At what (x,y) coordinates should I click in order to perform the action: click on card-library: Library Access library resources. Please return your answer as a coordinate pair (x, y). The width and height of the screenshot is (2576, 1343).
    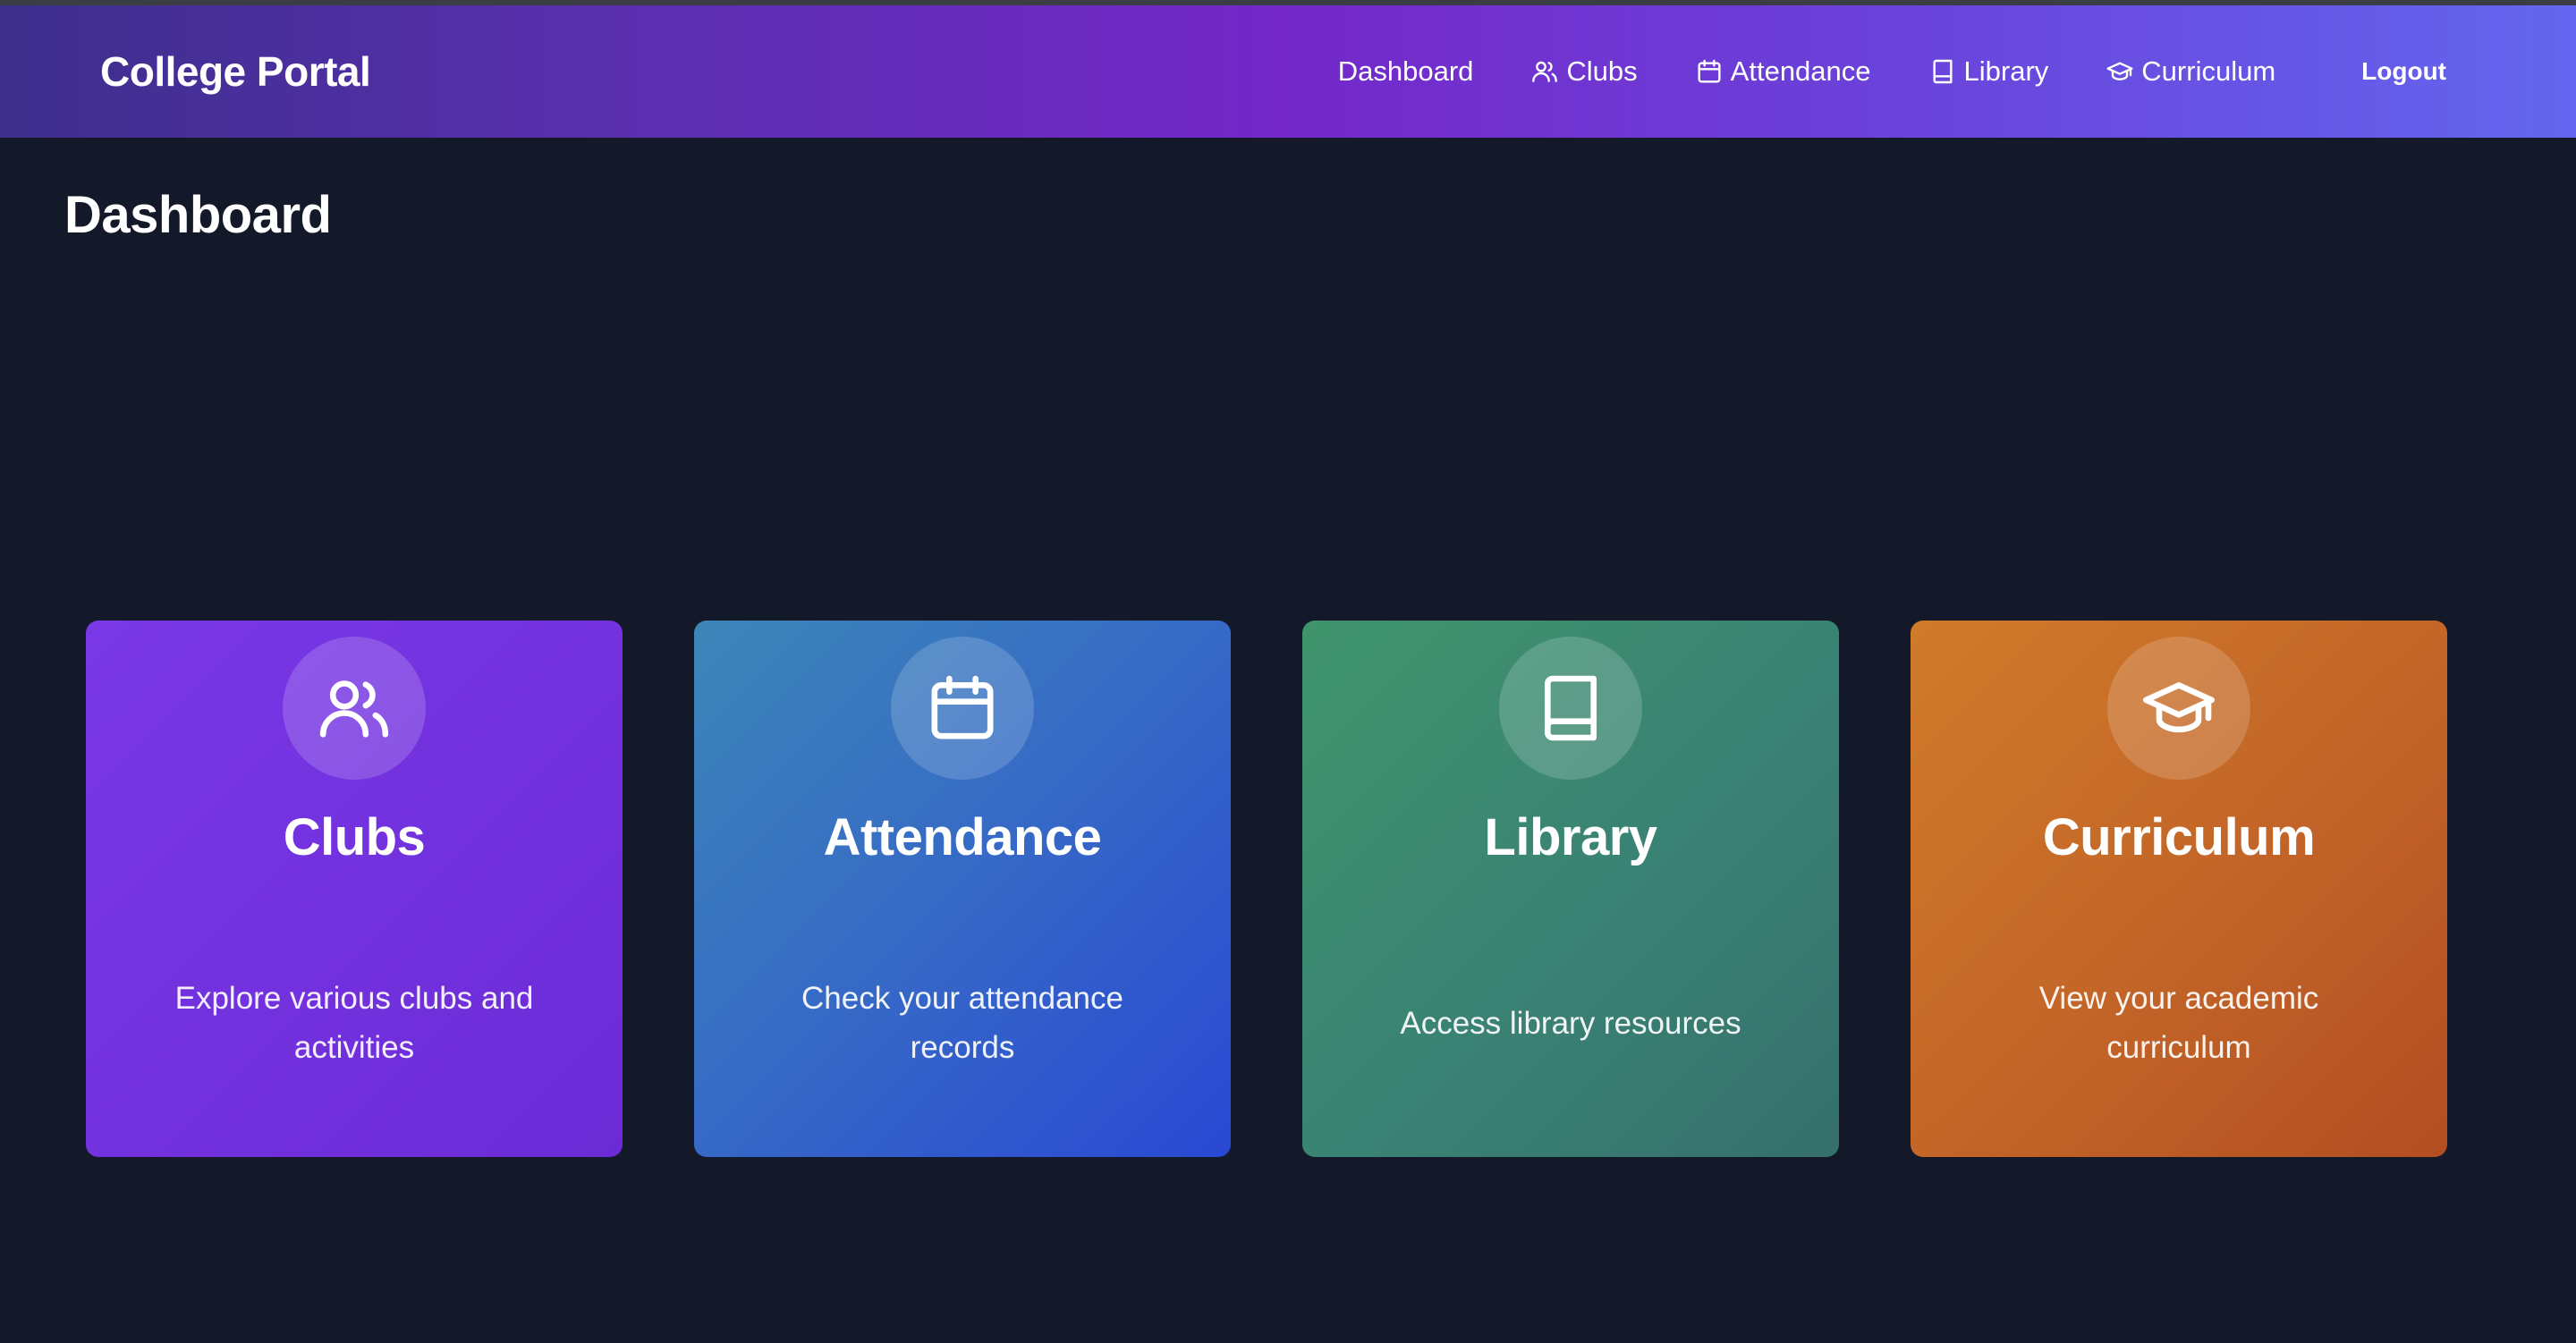
    Looking at the image, I should click on (1570, 889).